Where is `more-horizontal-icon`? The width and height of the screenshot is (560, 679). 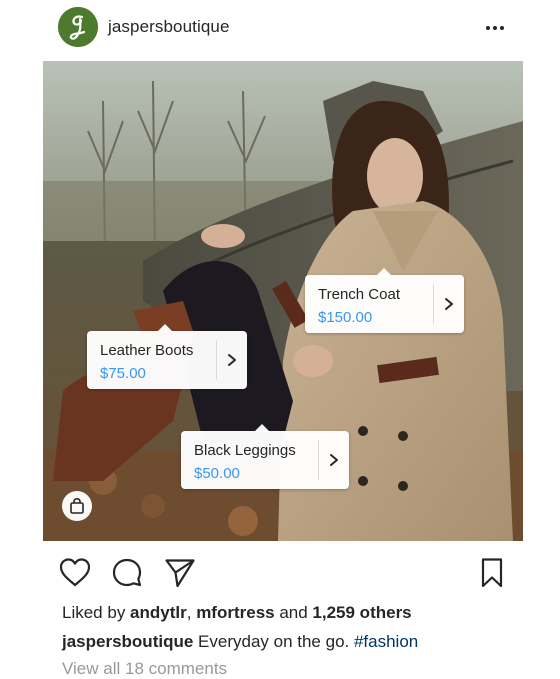 more-horizontal-icon is located at coordinates (495, 28).